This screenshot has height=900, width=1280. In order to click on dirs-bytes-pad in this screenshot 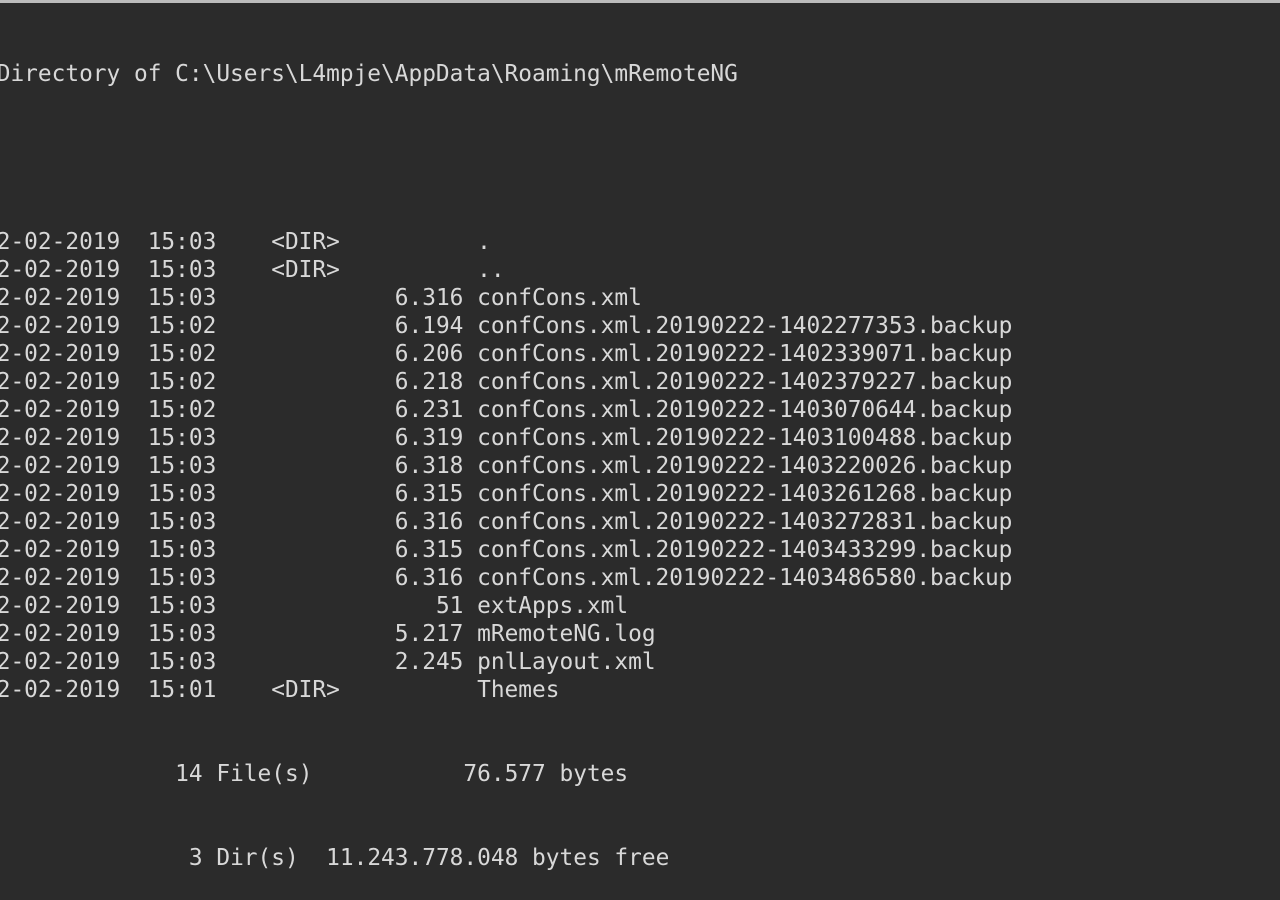, I will do `click(312, 858)`.